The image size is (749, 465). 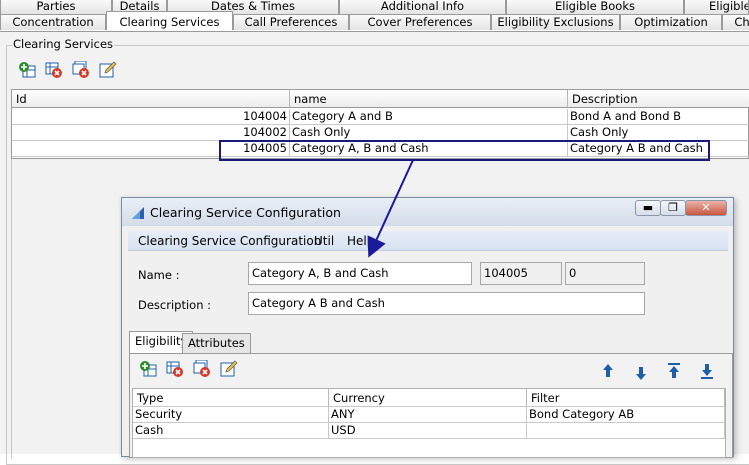 What do you see at coordinates (175, 305) in the screenshot?
I see `description-label: Description :` at bounding box center [175, 305].